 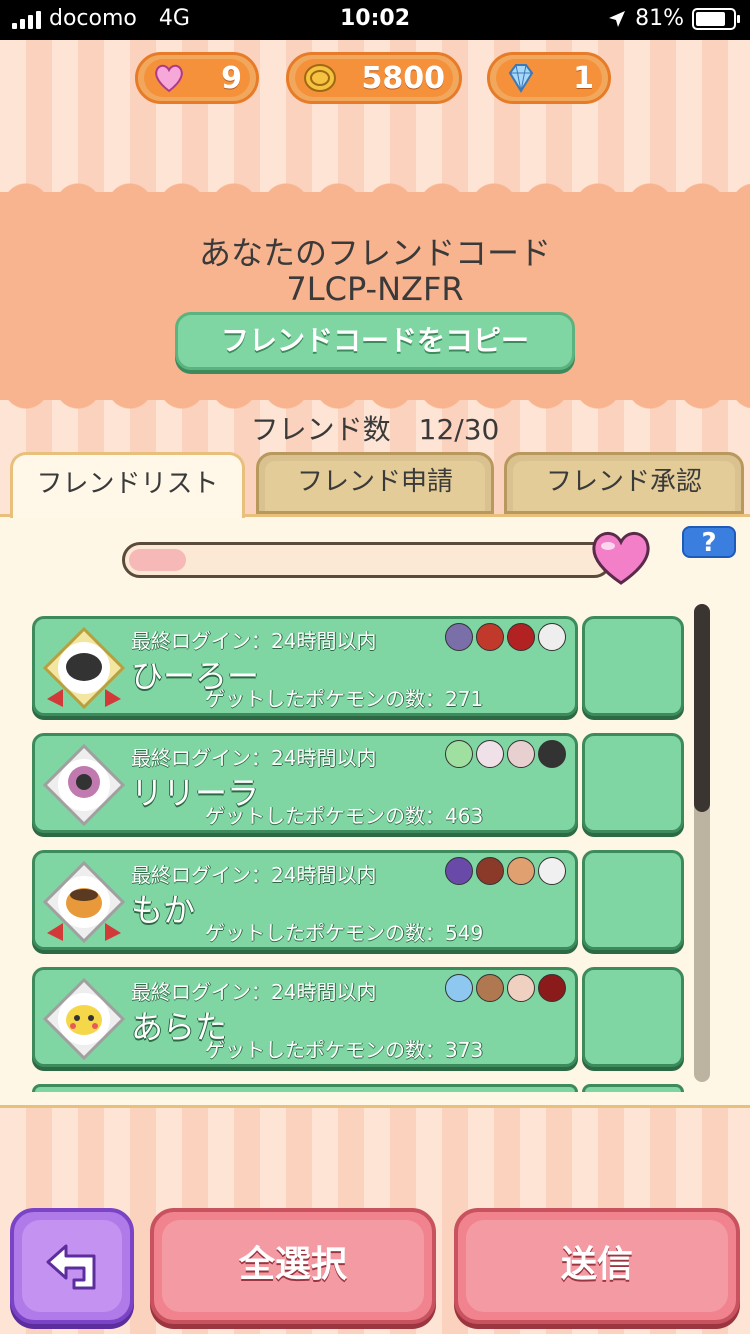 What do you see at coordinates (709, 542) in the screenshot?
I see `help-button: ?` at bounding box center [709, 542].